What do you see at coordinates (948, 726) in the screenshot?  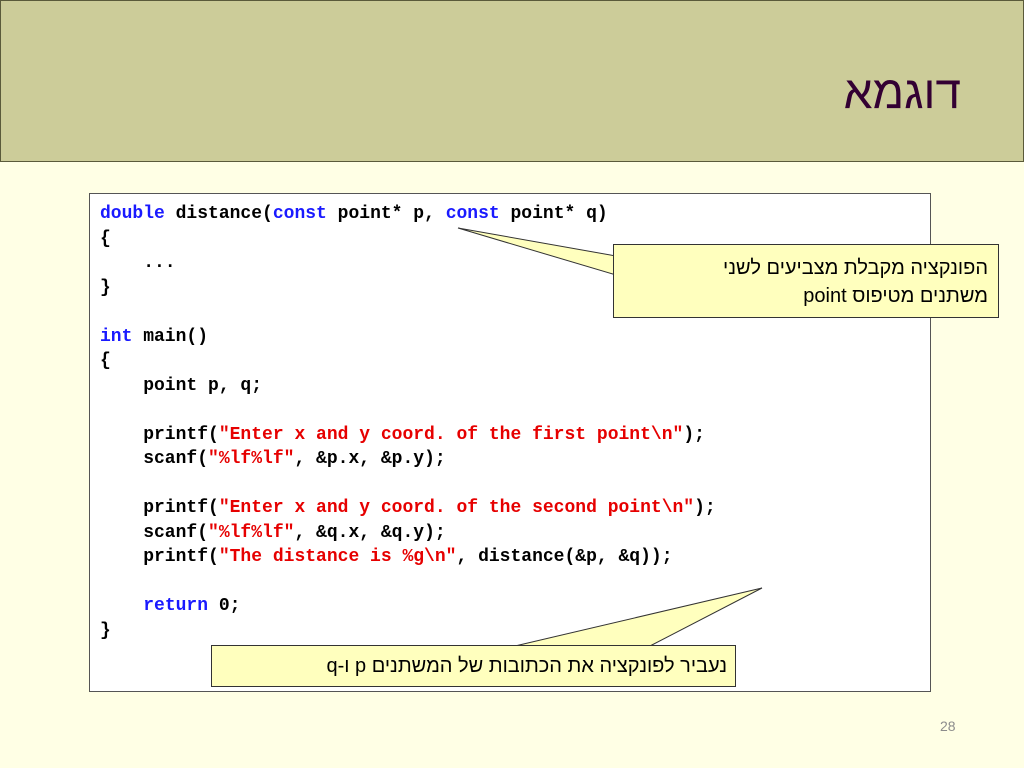 I see `page-number: 28` at bounding box center [948, 726].